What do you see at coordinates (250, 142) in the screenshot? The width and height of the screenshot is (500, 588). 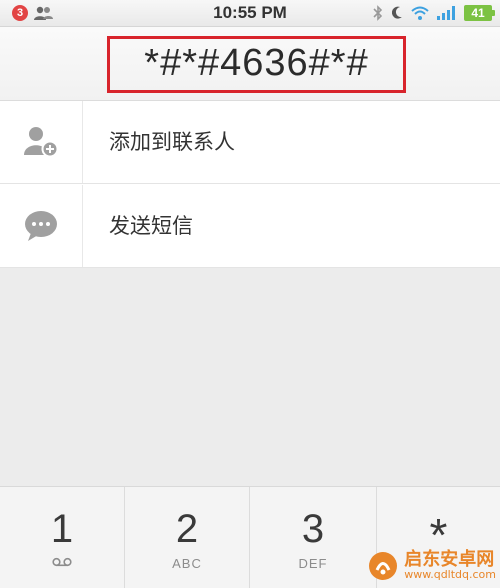 I see `add-to-contacts-row: 添加到联系人` at bounding box center [250, 142].